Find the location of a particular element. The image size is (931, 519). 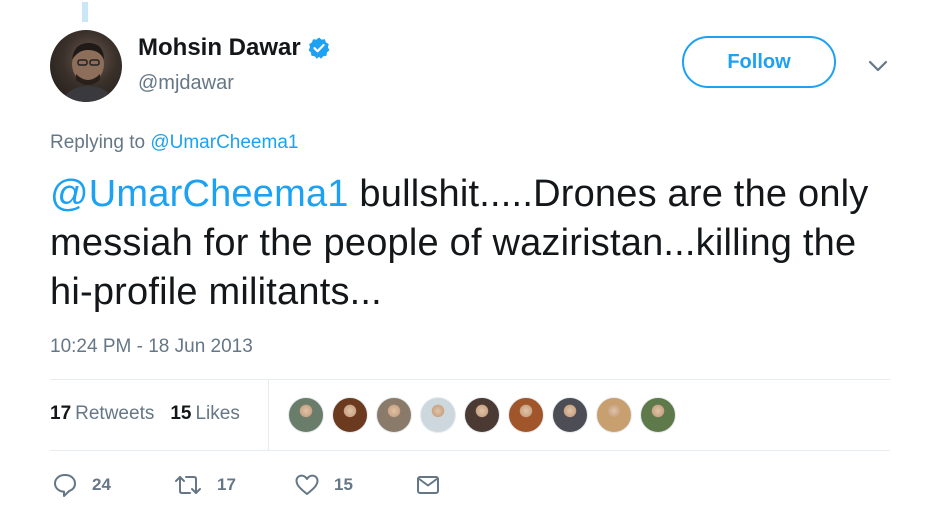

replying-to-link: @UmarCheema1 is located at coordinates (224, 142).